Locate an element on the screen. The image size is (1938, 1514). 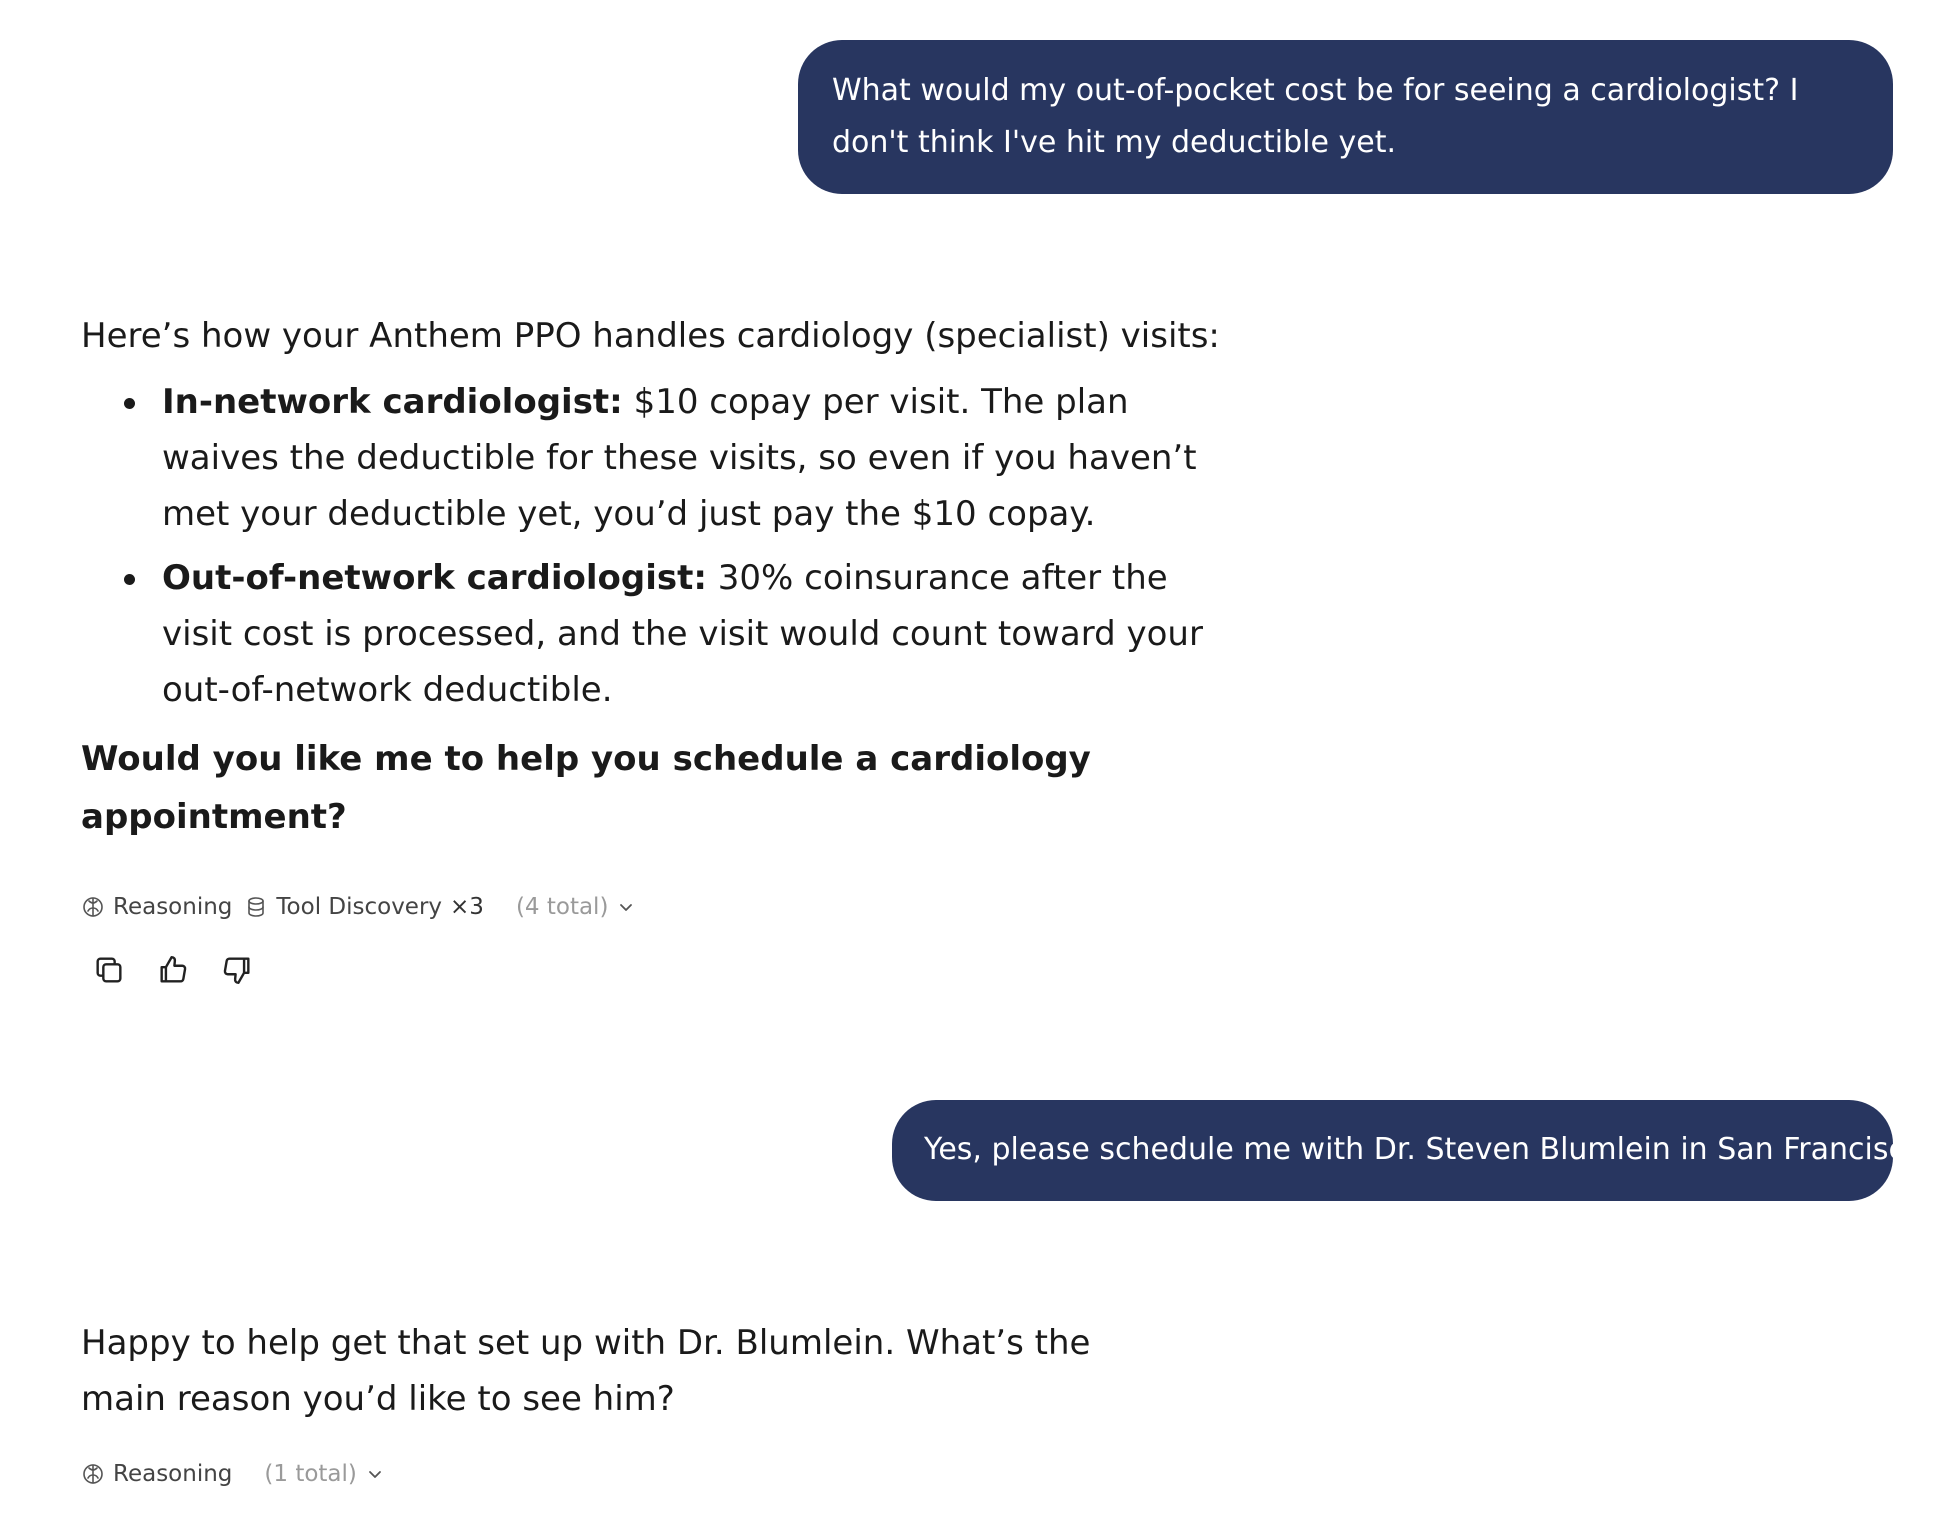
copy-icon is located at coordinates (109, 970).